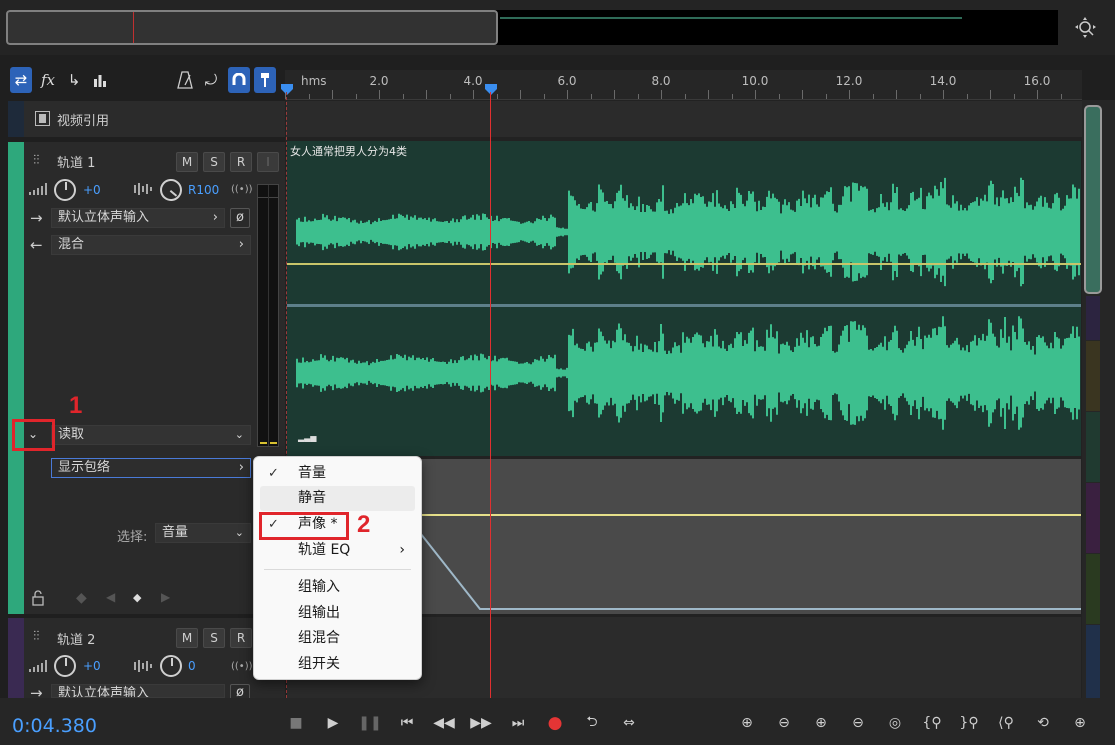  What do you see at coordinates (755, 81) in the screenshot?
I see `ruler-tick-label: 10.0` at bounding box center [755, 81].